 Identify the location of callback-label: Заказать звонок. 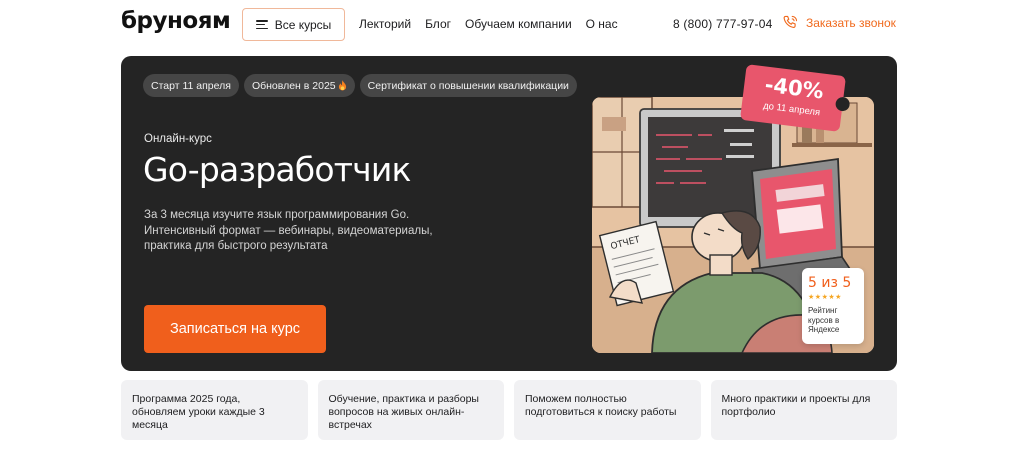
(851, 22).